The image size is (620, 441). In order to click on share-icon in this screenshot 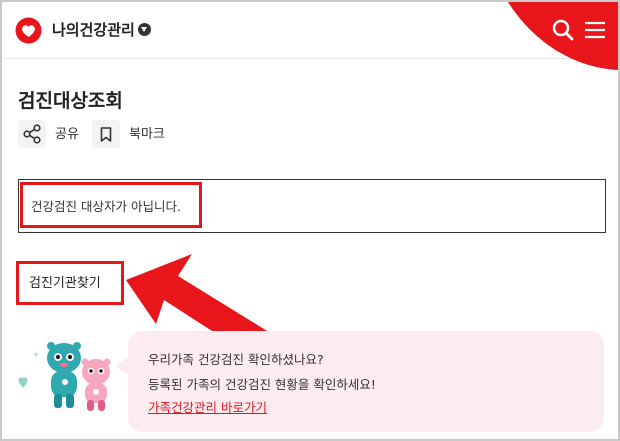, I will do `click(32, 134)`.